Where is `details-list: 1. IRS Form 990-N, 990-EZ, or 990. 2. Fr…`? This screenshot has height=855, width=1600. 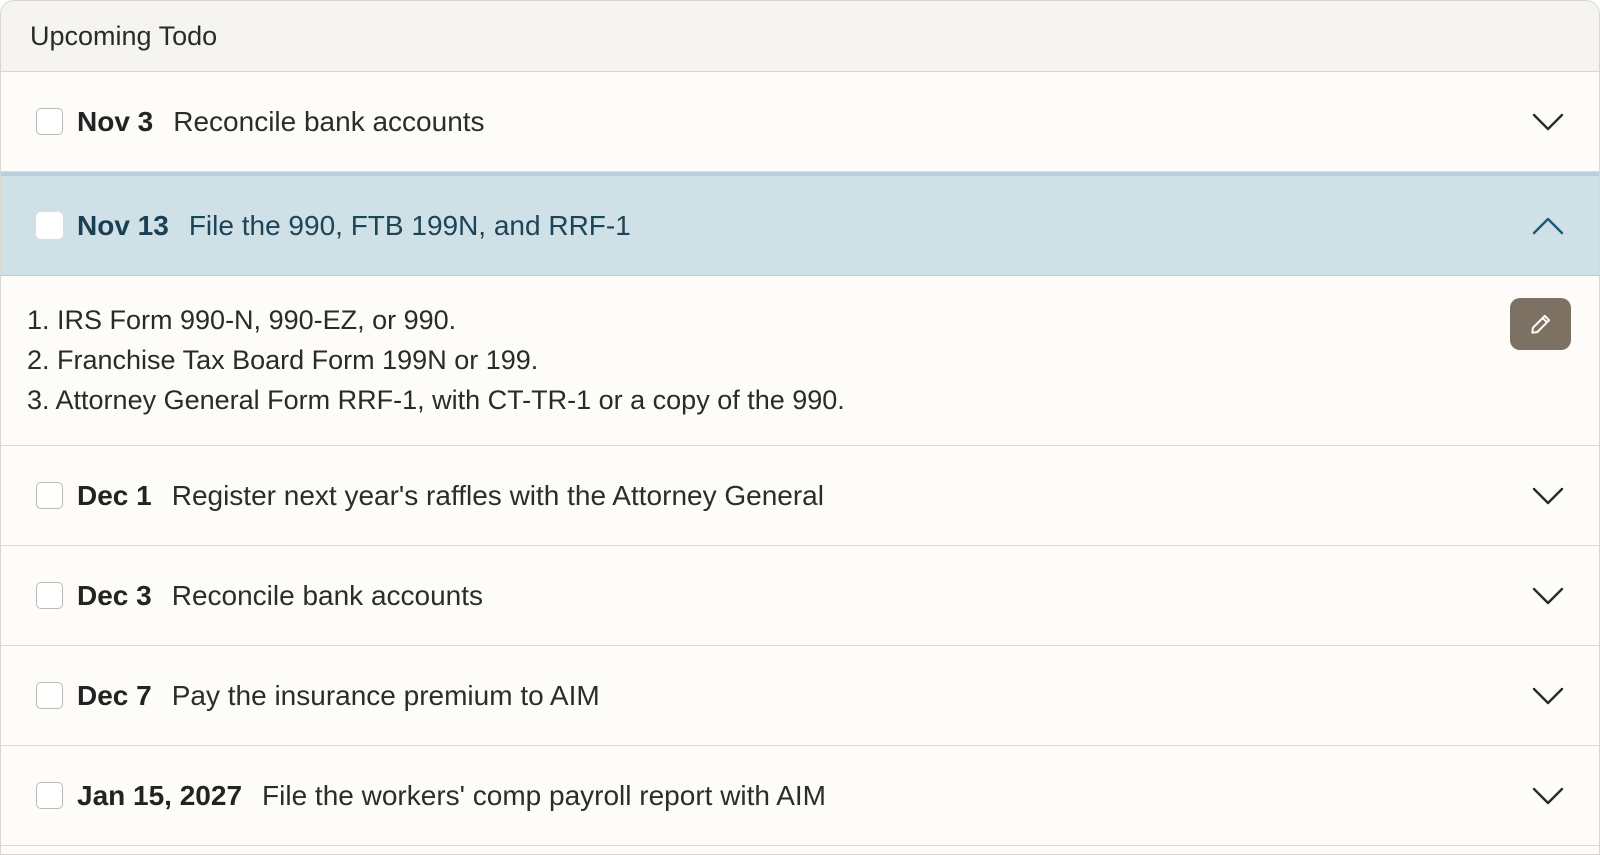 details-list: 1. IRS Form 990-N, 990-EZ, or 990. 2. Fr… is located at coordinates (813, 360).